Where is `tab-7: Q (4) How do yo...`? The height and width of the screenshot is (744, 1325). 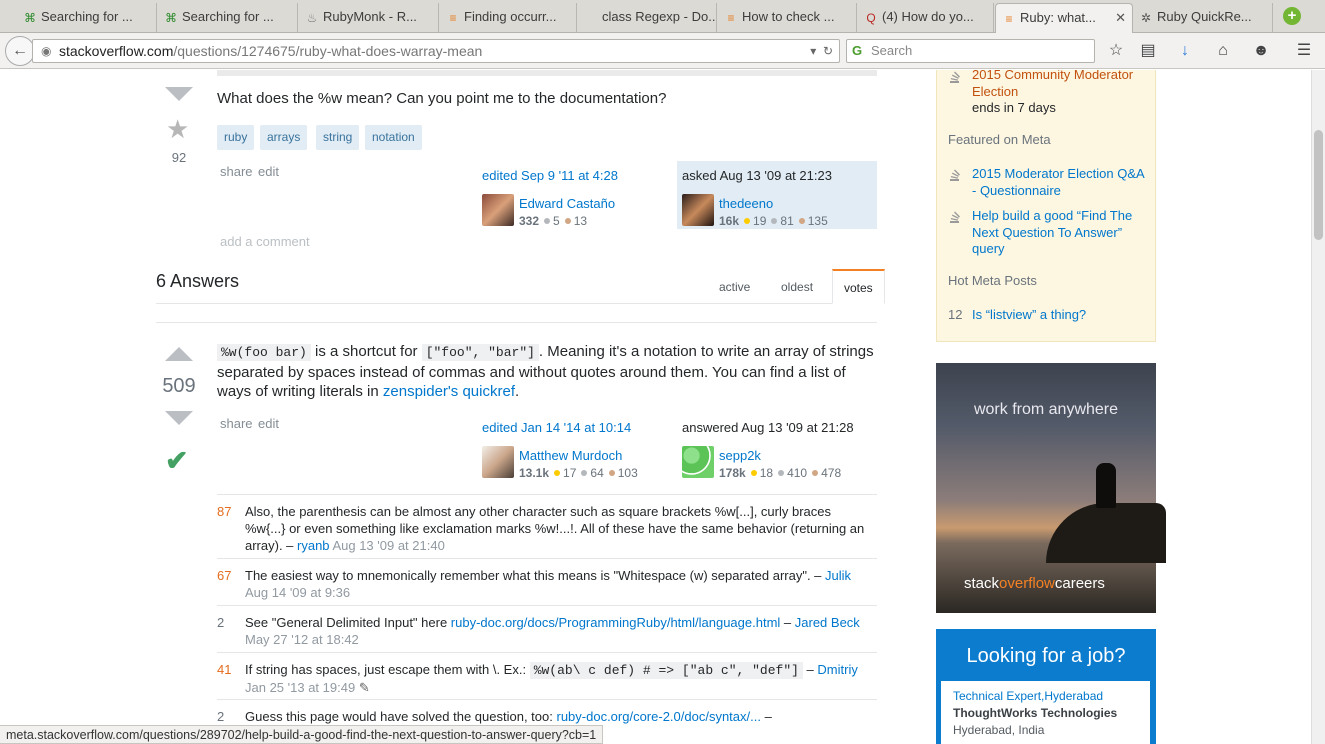
tab-7: Q (4) How do yo... is located at coordinates (926, 18).